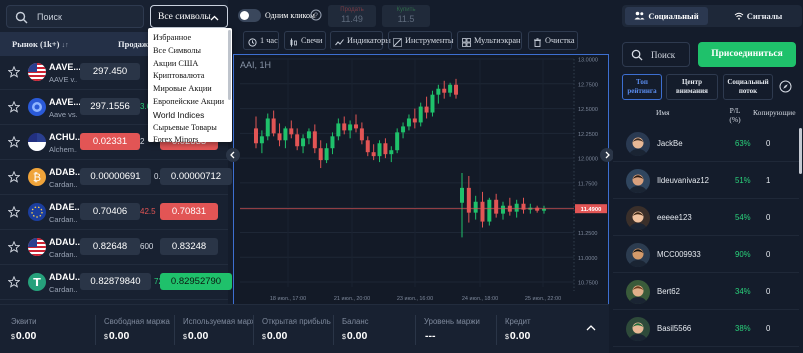  Describe the element at coordinates (748, 87) in the screenshot. I see `subtab-social-feed: Социальный поток` at that location.